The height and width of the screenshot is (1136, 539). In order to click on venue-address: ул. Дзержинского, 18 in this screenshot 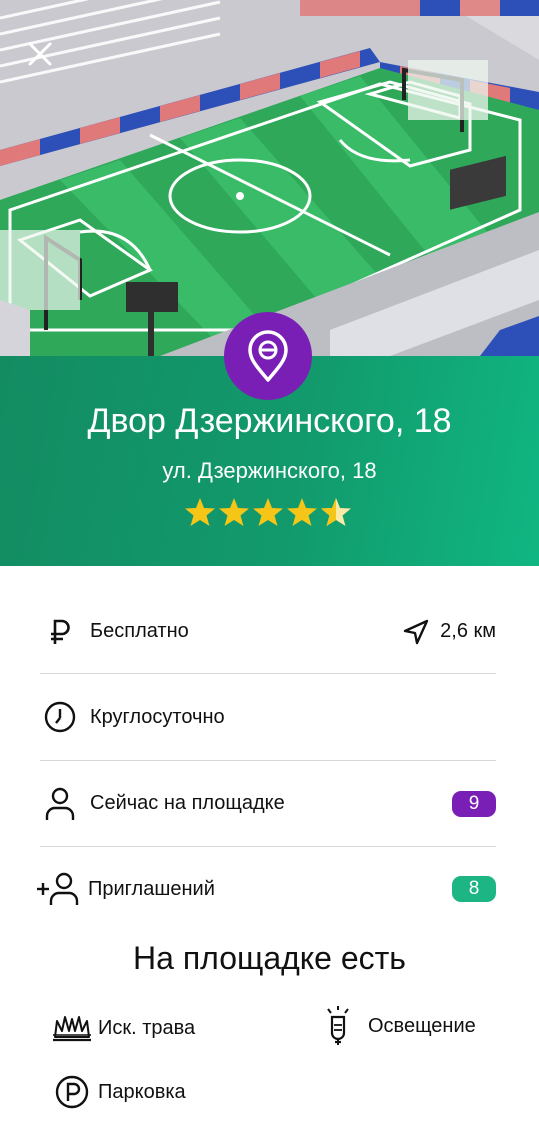, I will do `click(269, 470)`.